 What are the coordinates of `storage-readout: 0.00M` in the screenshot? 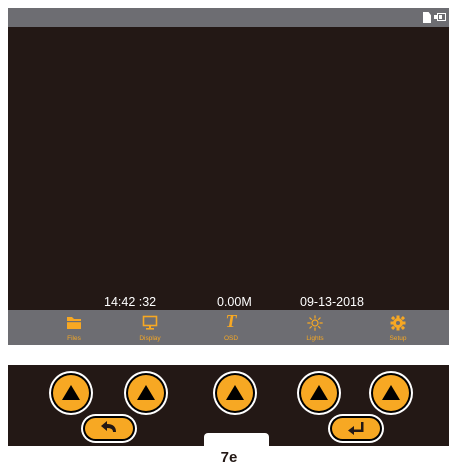 It's located at (234, 302).